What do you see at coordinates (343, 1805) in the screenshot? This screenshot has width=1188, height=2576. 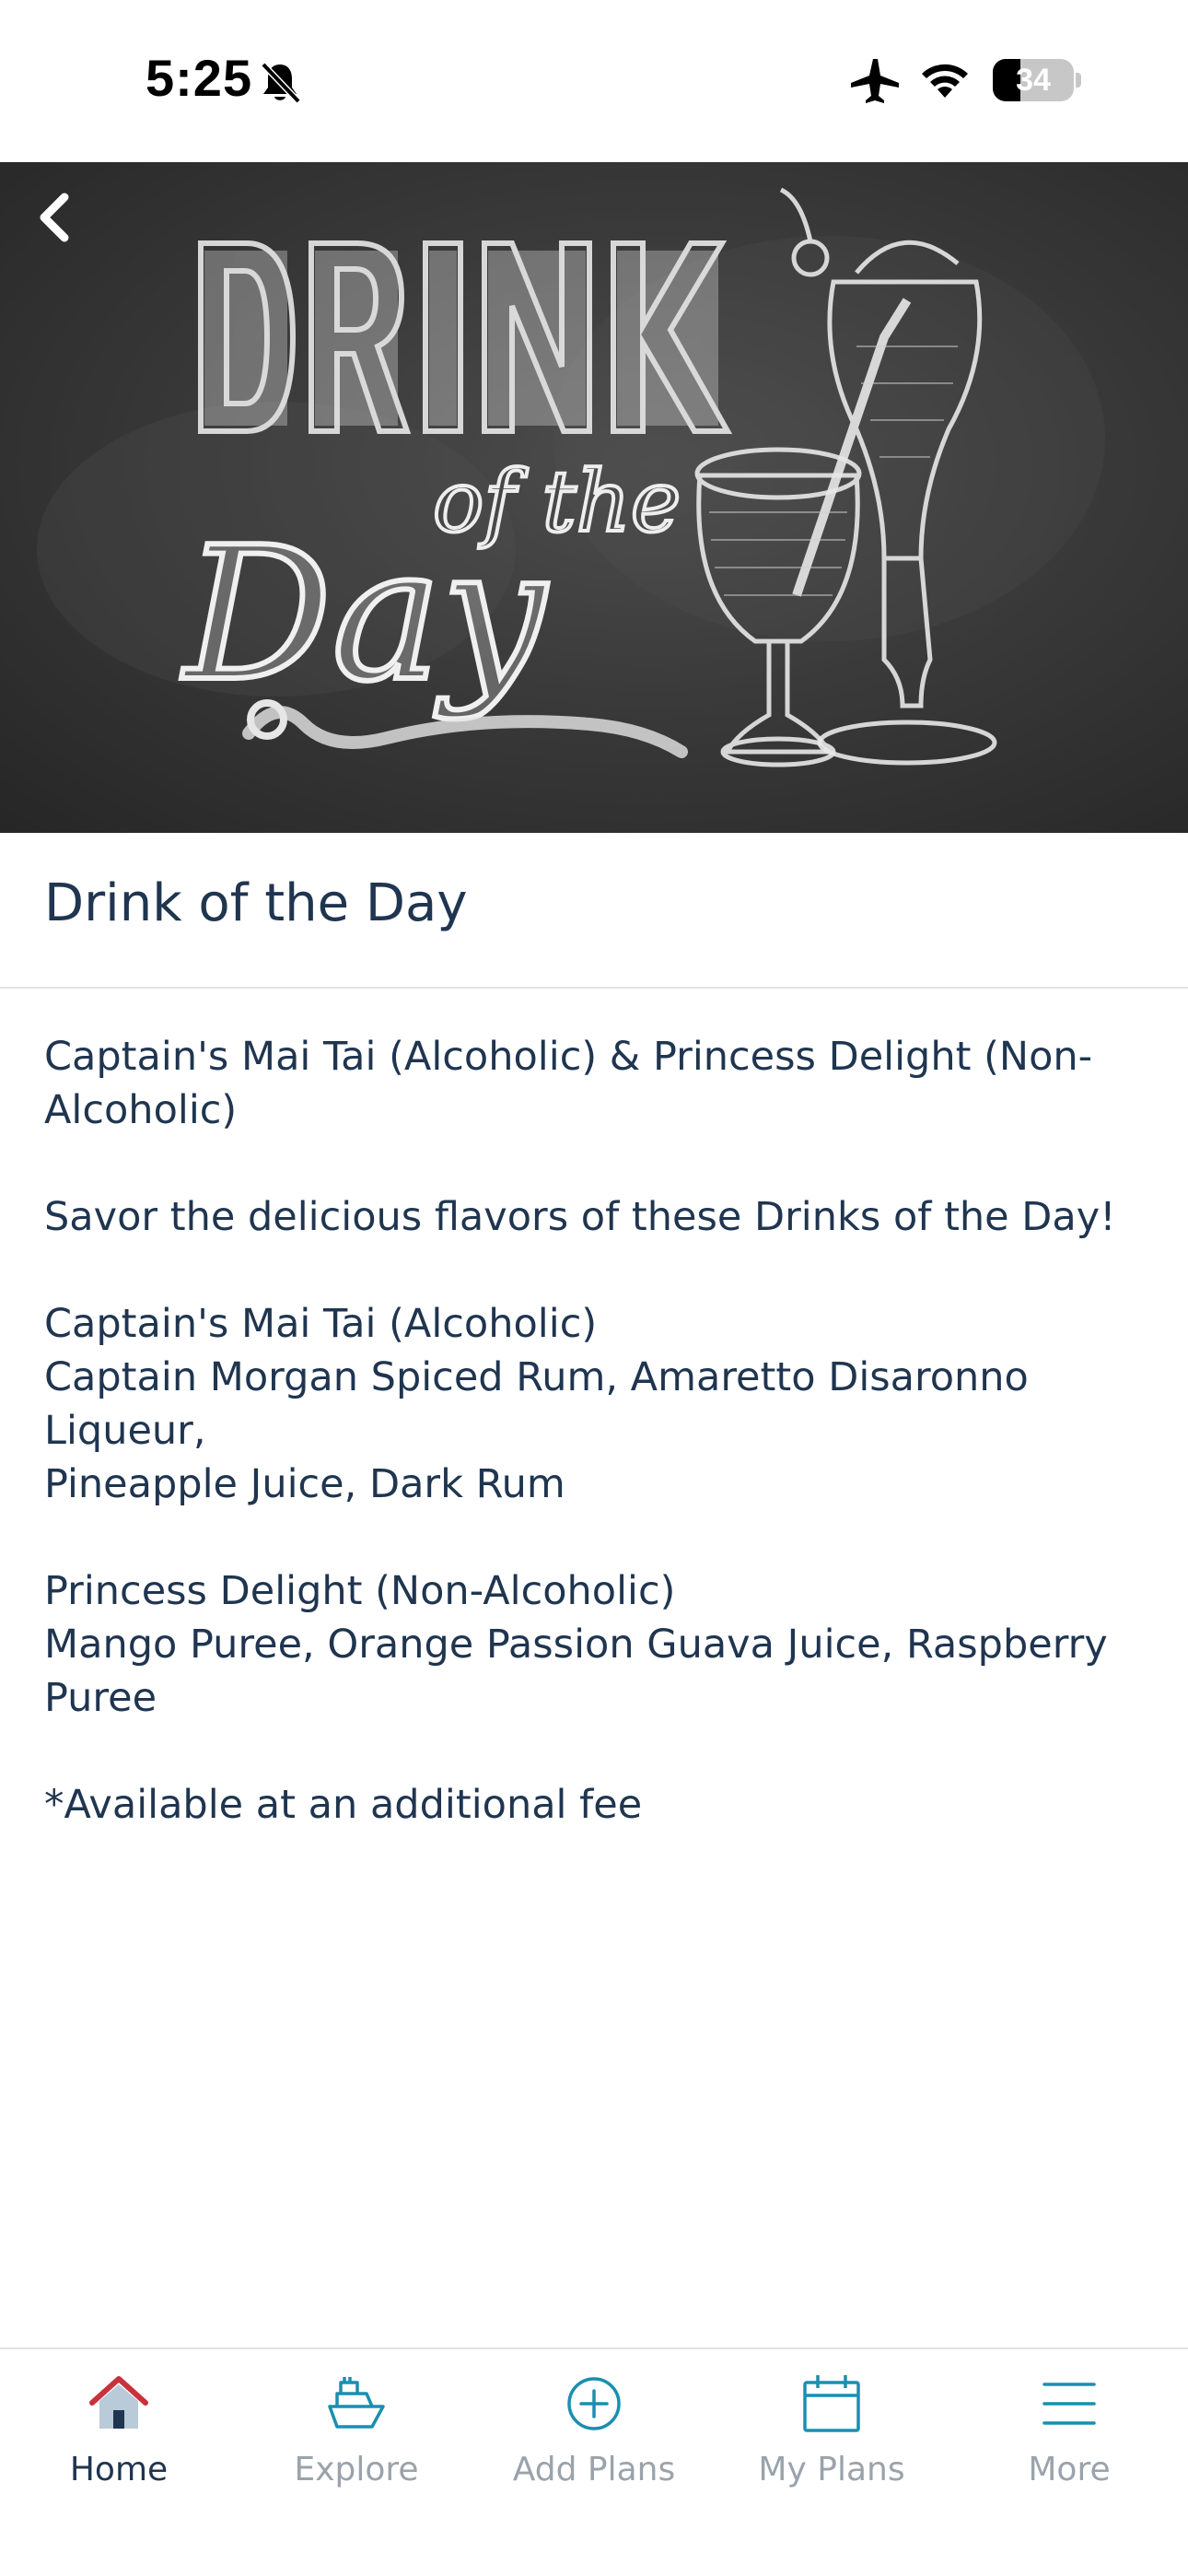 I see `fee-note: *Available at an additional fee` at bounding box center [343, 1805].